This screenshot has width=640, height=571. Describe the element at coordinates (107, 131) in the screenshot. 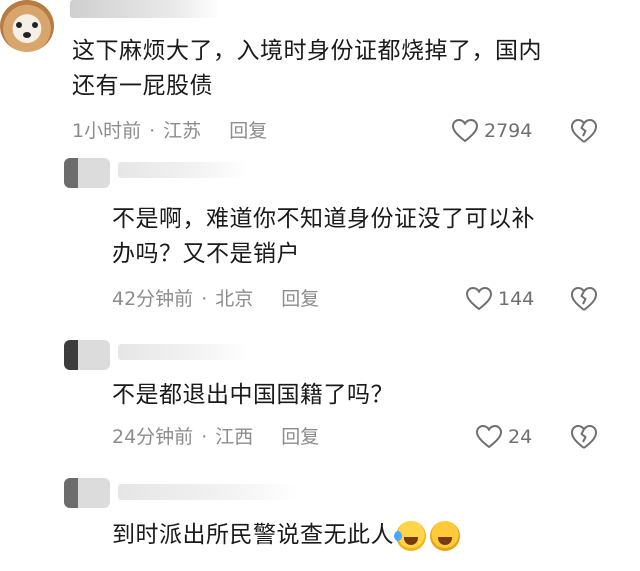

I see `comment-time: 1小时前` at that location.